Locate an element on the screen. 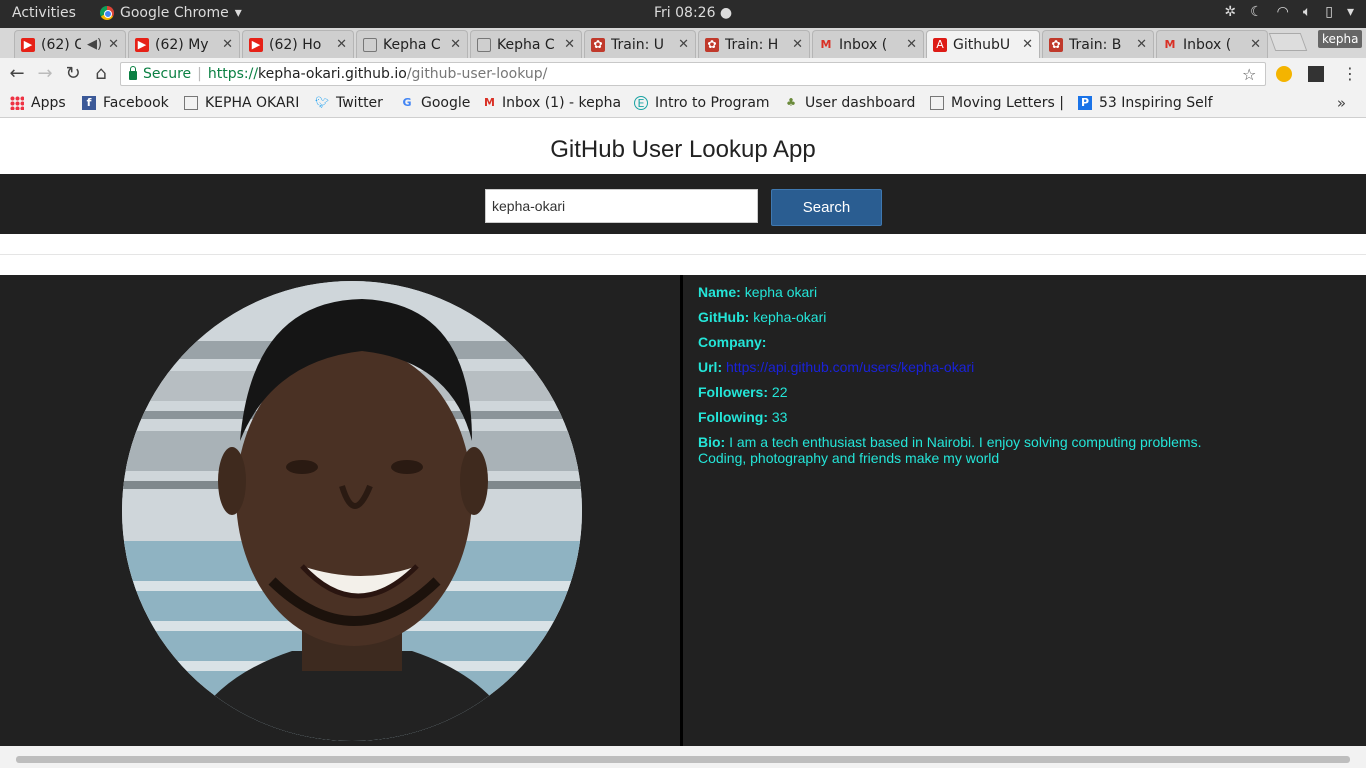  bio-label: Bio: is located at coordinates (712, 442).